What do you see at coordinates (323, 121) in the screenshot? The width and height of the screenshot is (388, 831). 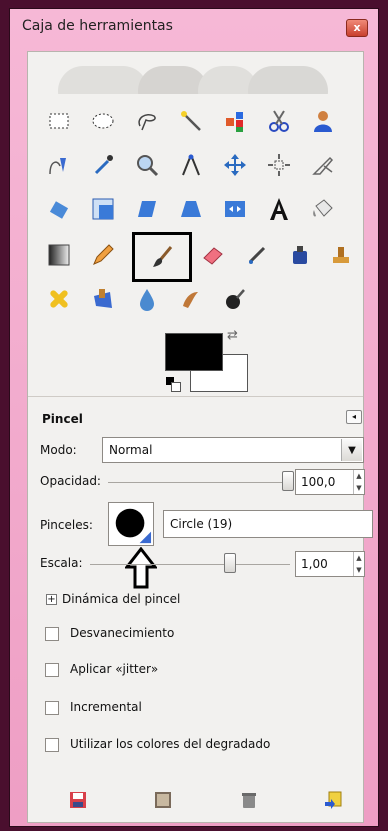 I see `foreground-select-icon` at bounding box center [323, 121].